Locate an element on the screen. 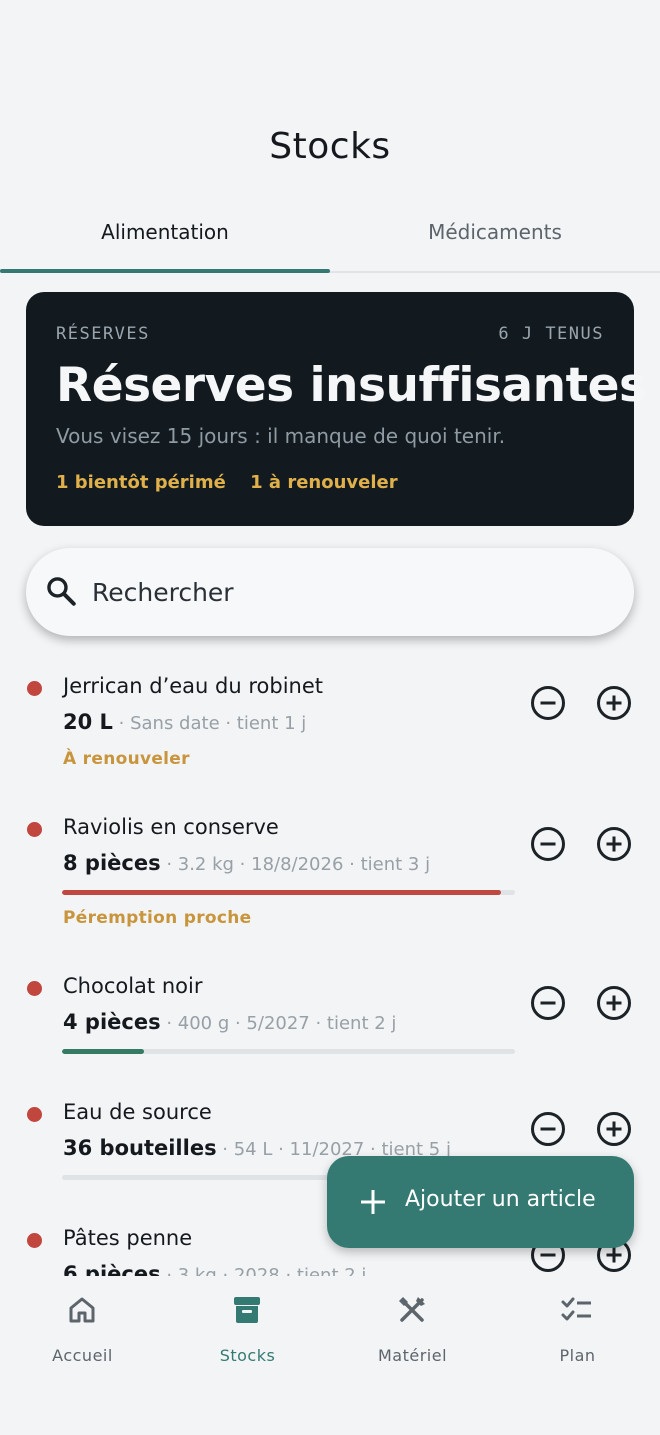 The height and width of the screenshot is (1435, 660). home-icon is located at coordinates (82, 1310).